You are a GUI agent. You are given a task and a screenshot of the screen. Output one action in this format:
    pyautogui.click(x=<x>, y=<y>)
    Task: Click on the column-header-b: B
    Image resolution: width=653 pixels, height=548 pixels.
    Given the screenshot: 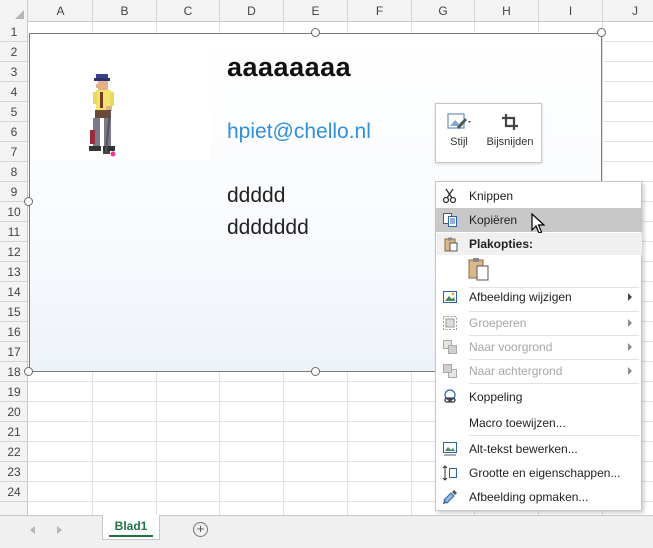 What is the action you would take?
    pyautogui.click(x=125, y=11)
    